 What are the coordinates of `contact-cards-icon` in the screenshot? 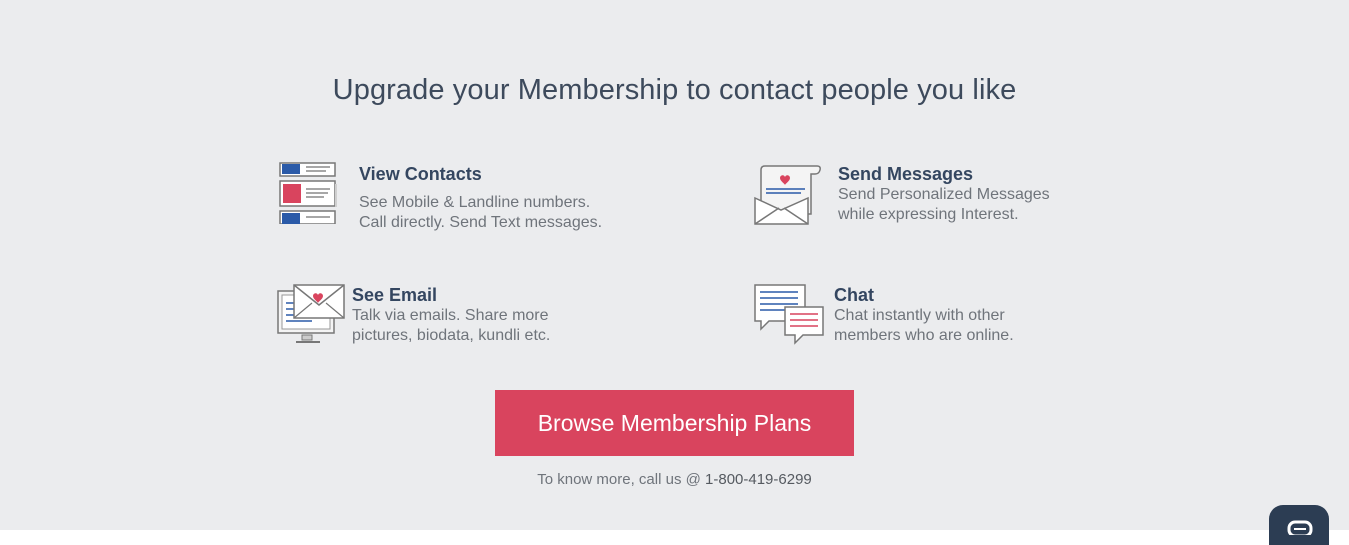 It's located at (308, 193).